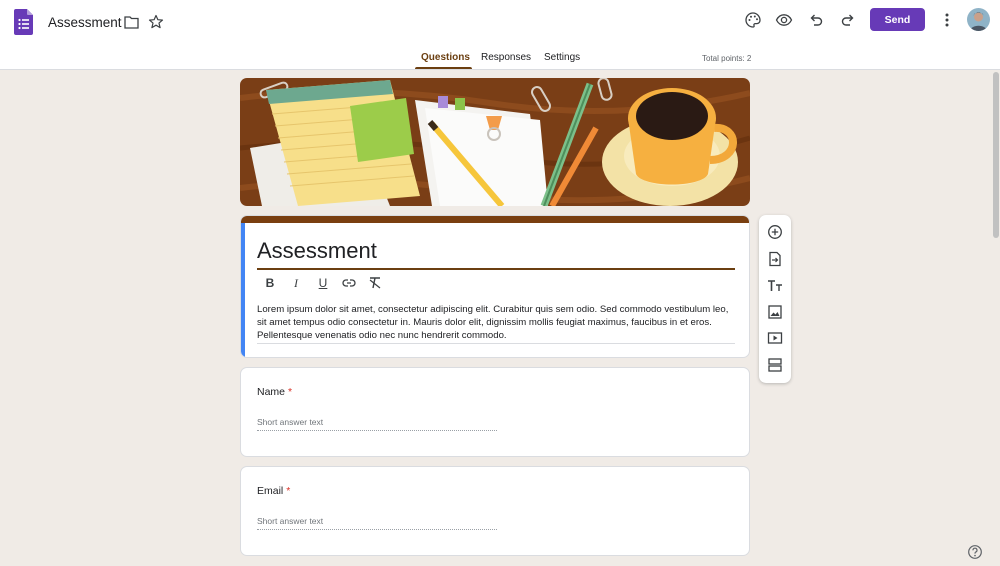 This screenshot has width=1000, height=566. What do you see at coordinates (975, 552) in the screenshot?
I see `help-icon` at bounding box center [975, 552].